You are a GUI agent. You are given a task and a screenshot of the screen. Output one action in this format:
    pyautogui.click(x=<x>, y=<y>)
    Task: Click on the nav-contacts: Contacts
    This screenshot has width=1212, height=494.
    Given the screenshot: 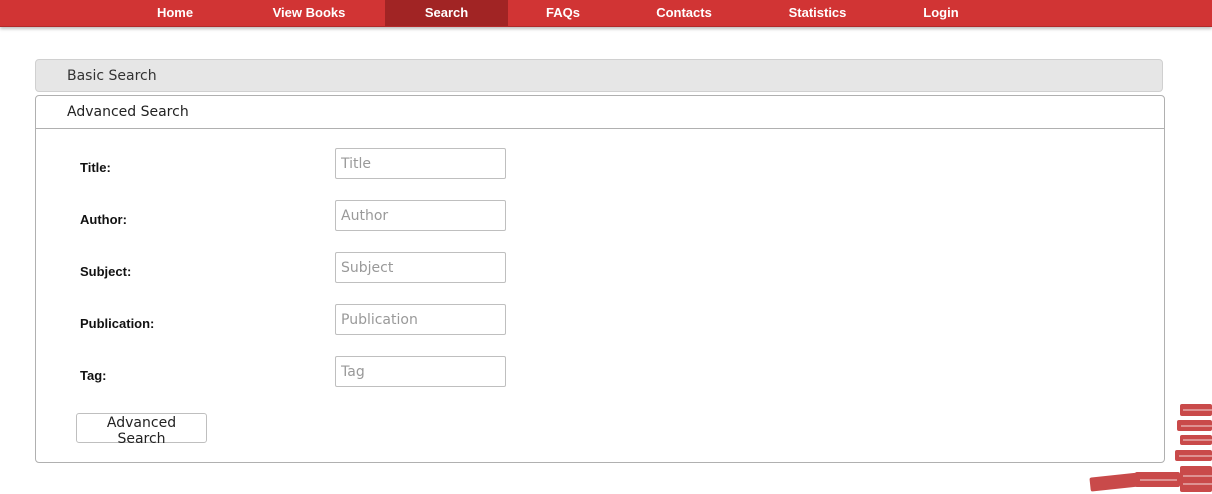 What is the action you would take?
    pyautogui.click(x=684, y=13)
    